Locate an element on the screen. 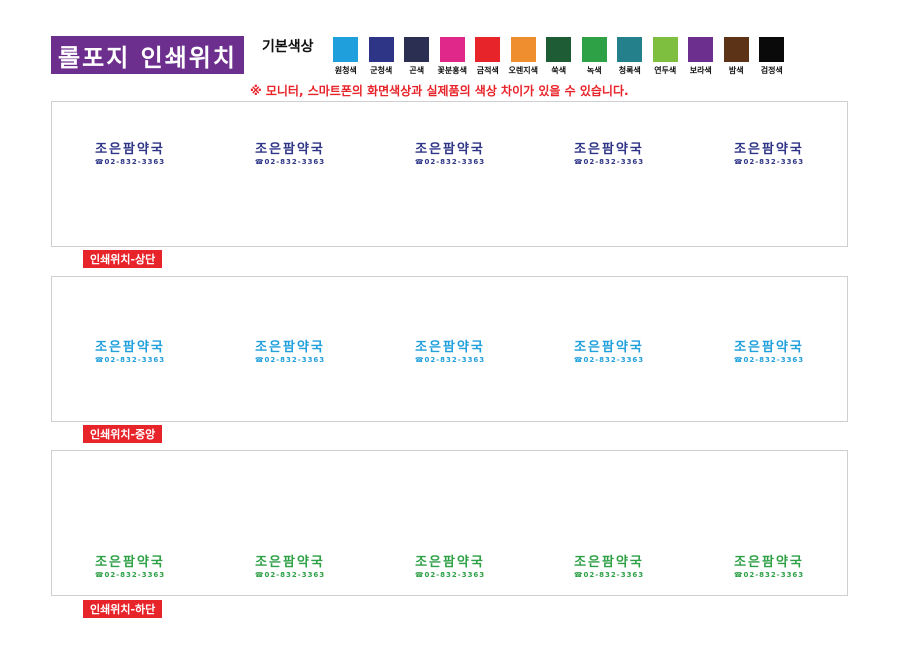 This screenshot has width=900, height=663. swatch-label: 꽃분홍색 is located at coordinates (452, 70).